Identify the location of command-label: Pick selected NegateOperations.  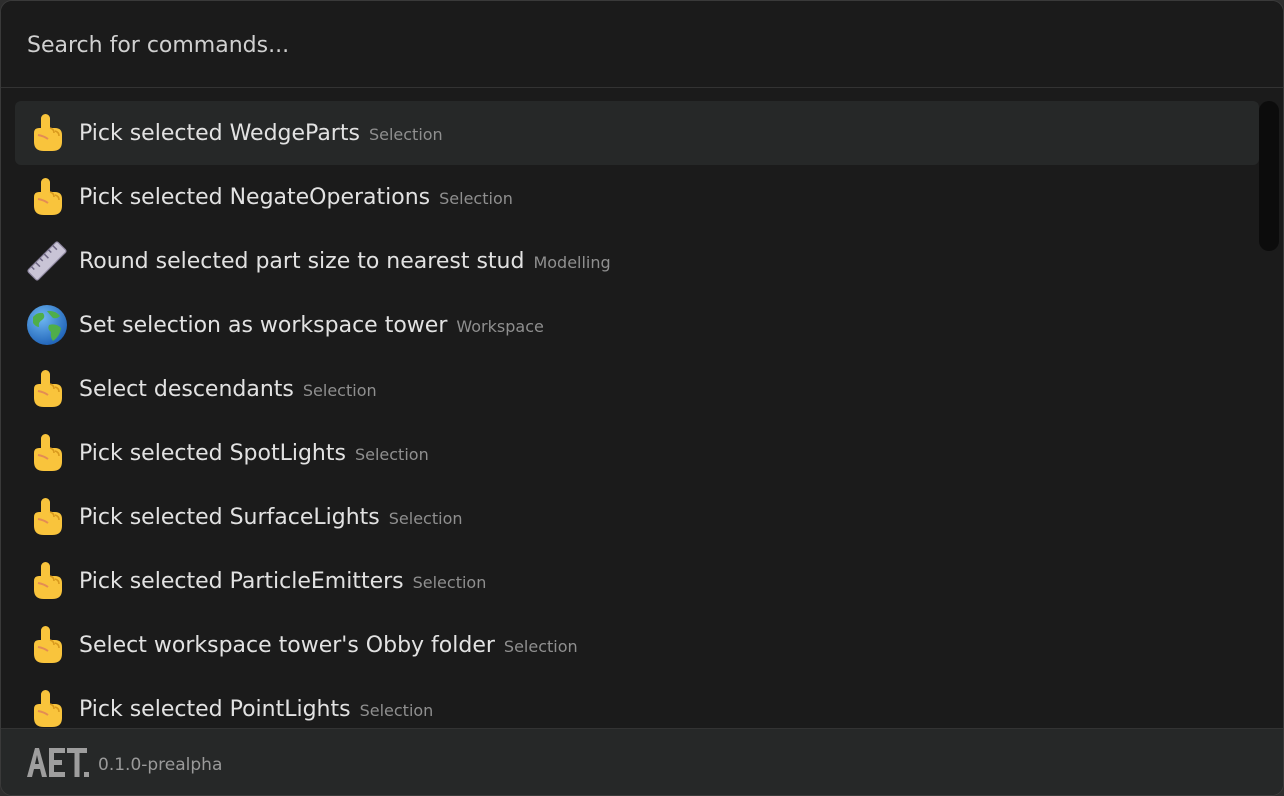
(255, 197).